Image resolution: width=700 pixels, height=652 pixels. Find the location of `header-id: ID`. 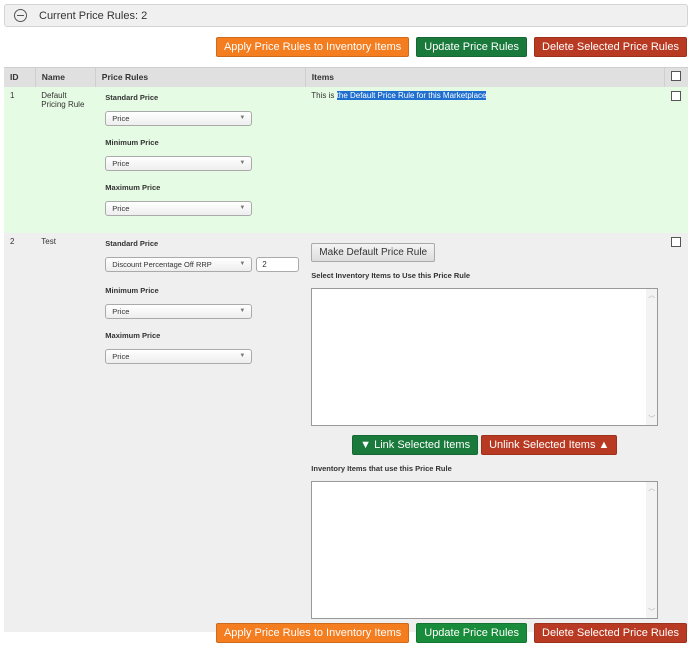

header-id: ID is located at coordinates (20, 77).